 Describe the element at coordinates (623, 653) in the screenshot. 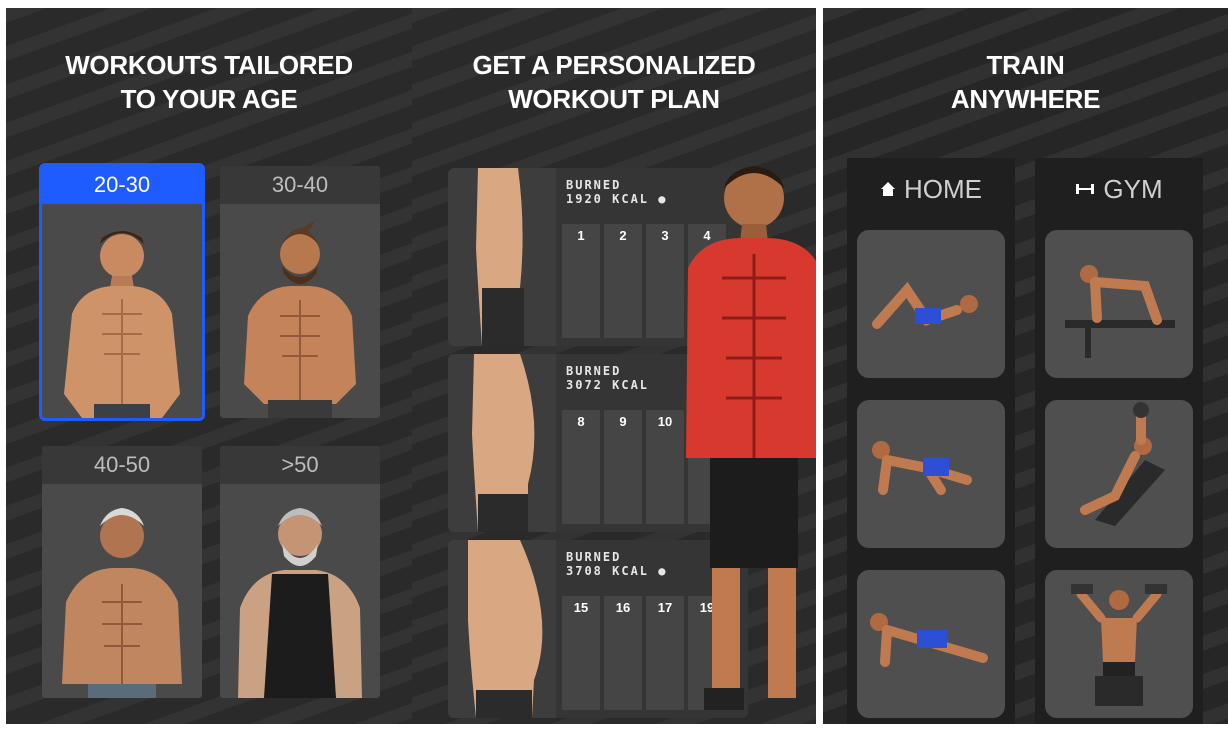

I see `day-column: 16` at that location.